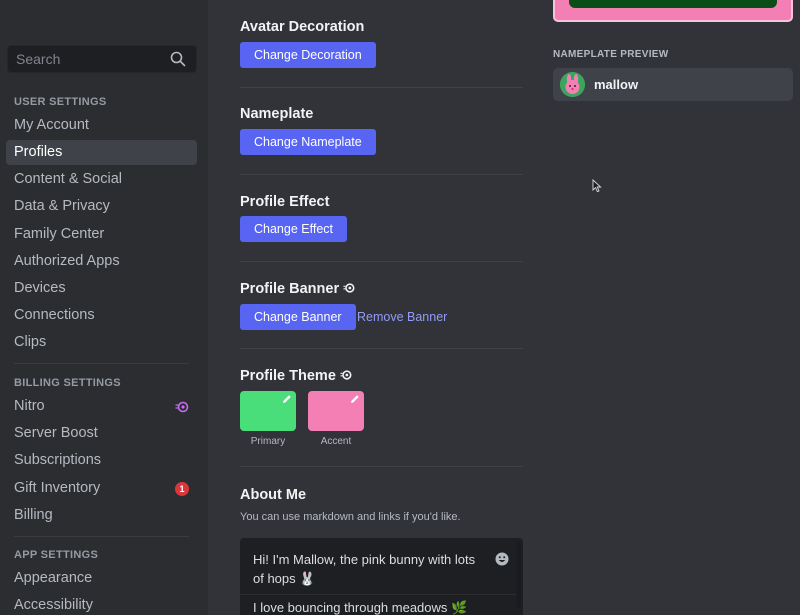 The image size is (800, 615). Describe the element at coordinates (302, 27) in the screenshot. I see `avatar-decoration-title: Avatar Decoration` at that location.